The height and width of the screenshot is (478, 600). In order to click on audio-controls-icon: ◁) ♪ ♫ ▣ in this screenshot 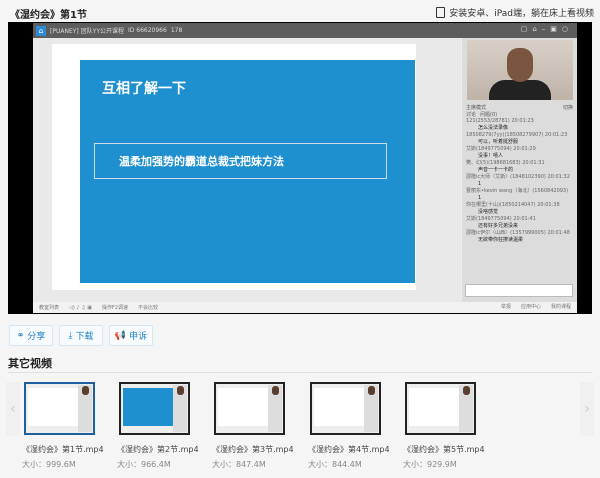, I will do `click(80, 308)`.